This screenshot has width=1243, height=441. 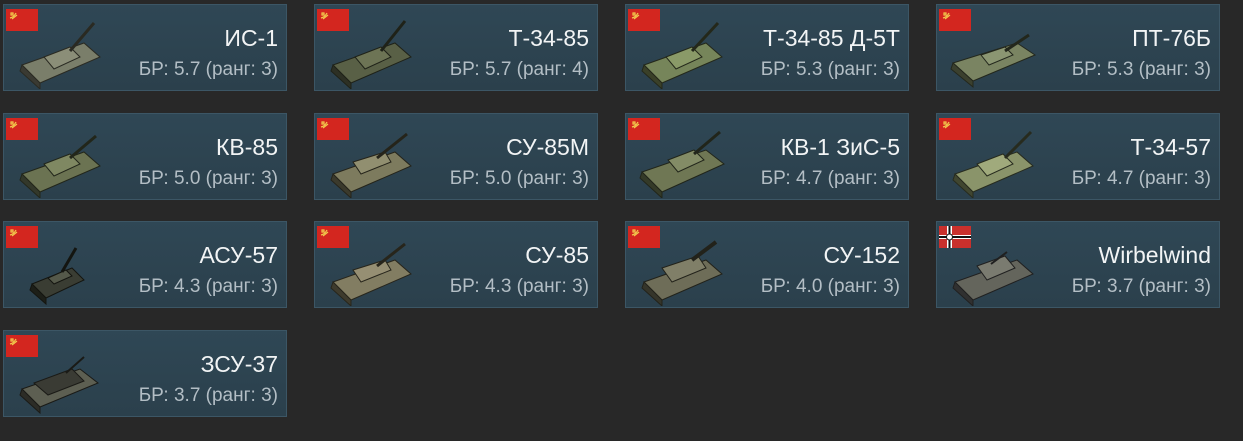 What do you see at coordinates (145, 156) in the screenshot?
I see `vehicle-card-kv-85: КВ-85 БР: 5.0 (ранг: 3)` at bounding box center [145, 156].